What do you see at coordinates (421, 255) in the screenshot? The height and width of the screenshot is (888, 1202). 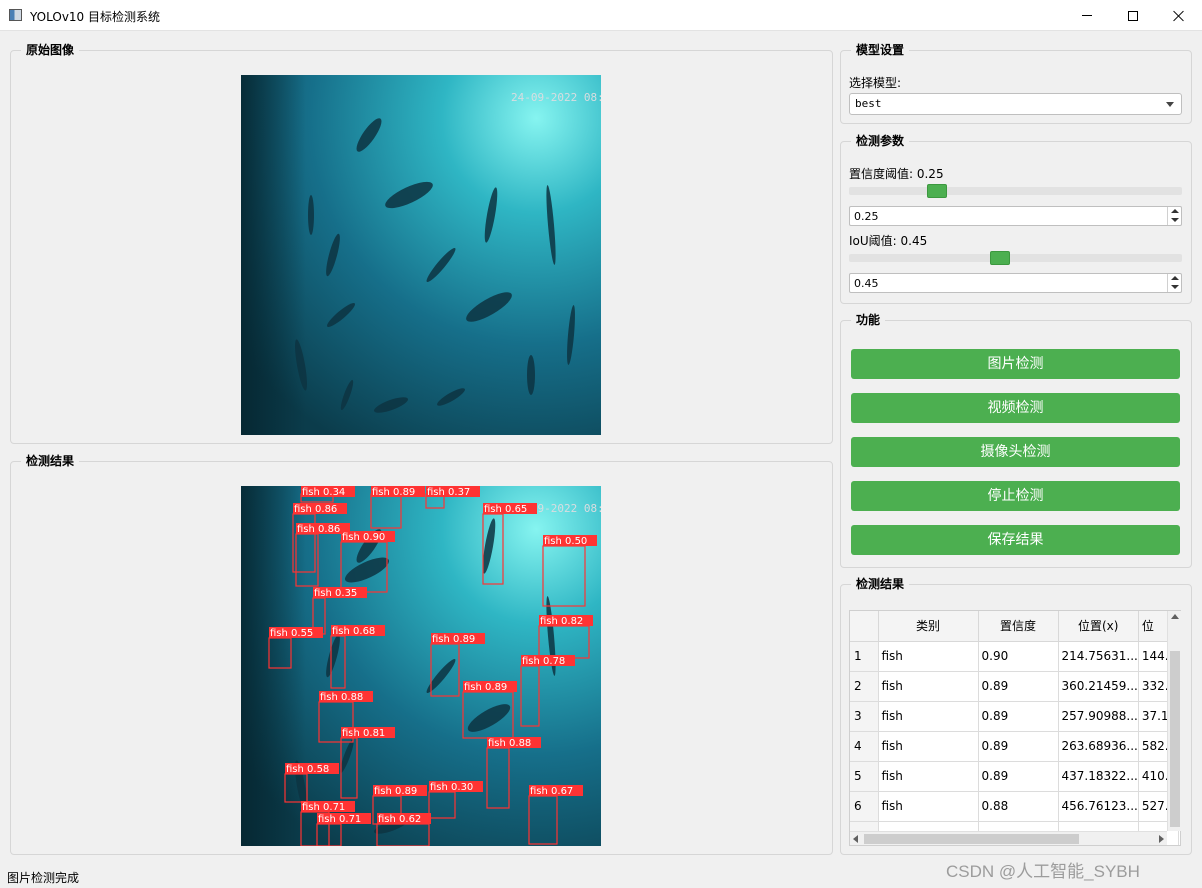 I see `original-photo: 24-09-2022 08:32:11` at bounding box center [421, 255].